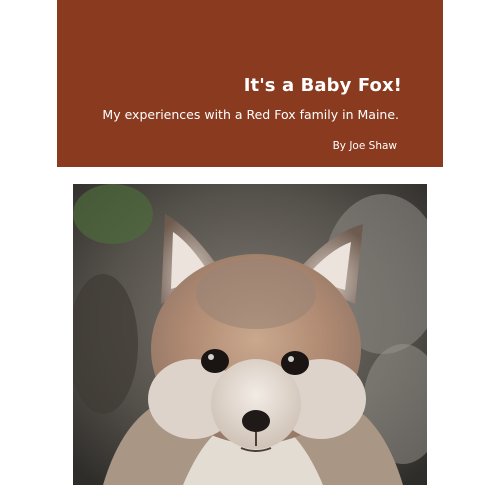  What do you see at coordinates (364, 146) in the screenshot?
I see `book-author: By Joe Shaw` at bounding box center [364, 146].